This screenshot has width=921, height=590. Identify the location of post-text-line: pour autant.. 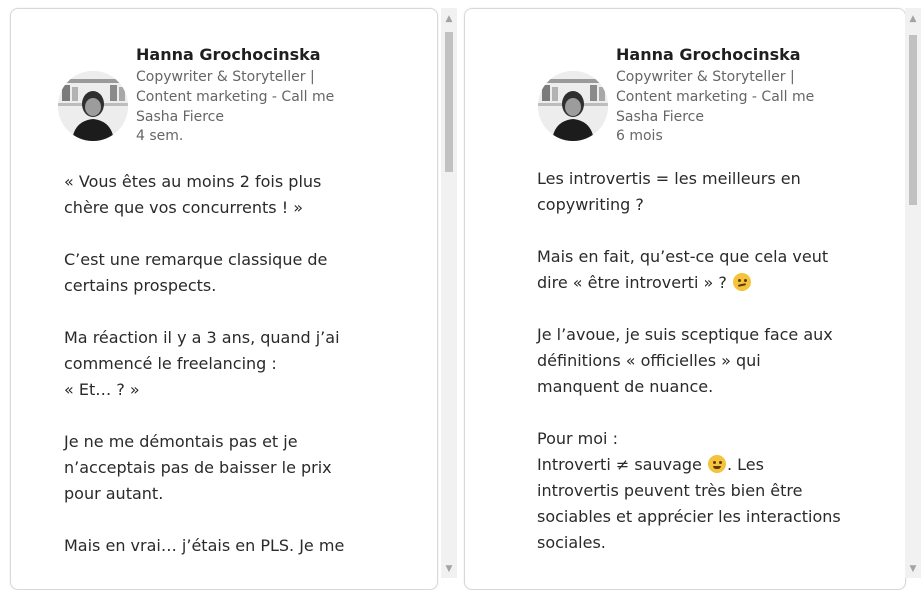
(114, 493).